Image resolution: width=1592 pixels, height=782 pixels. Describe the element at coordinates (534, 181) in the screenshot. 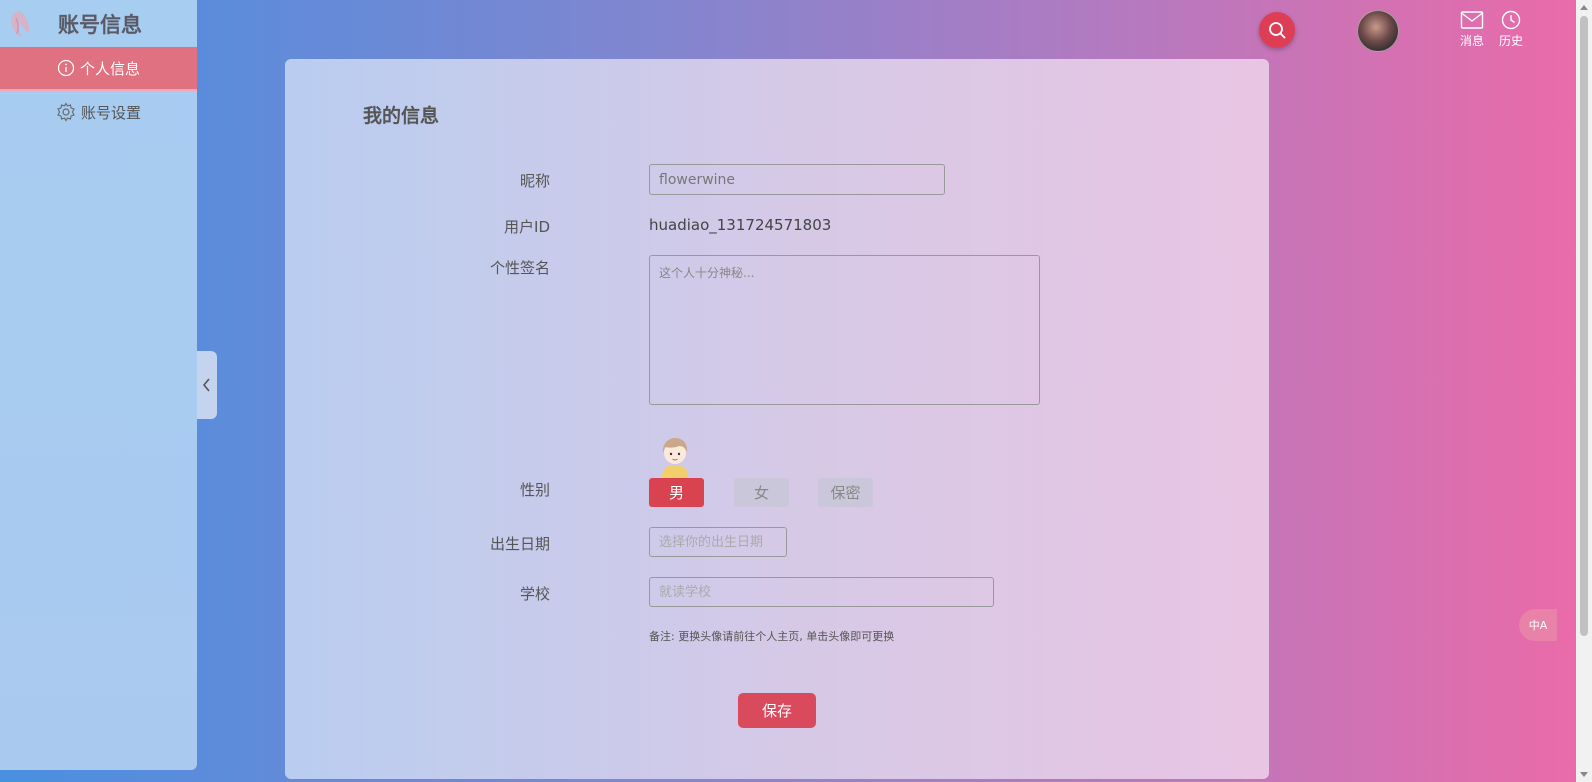

I see `nickname-label: 昵称` at that location.